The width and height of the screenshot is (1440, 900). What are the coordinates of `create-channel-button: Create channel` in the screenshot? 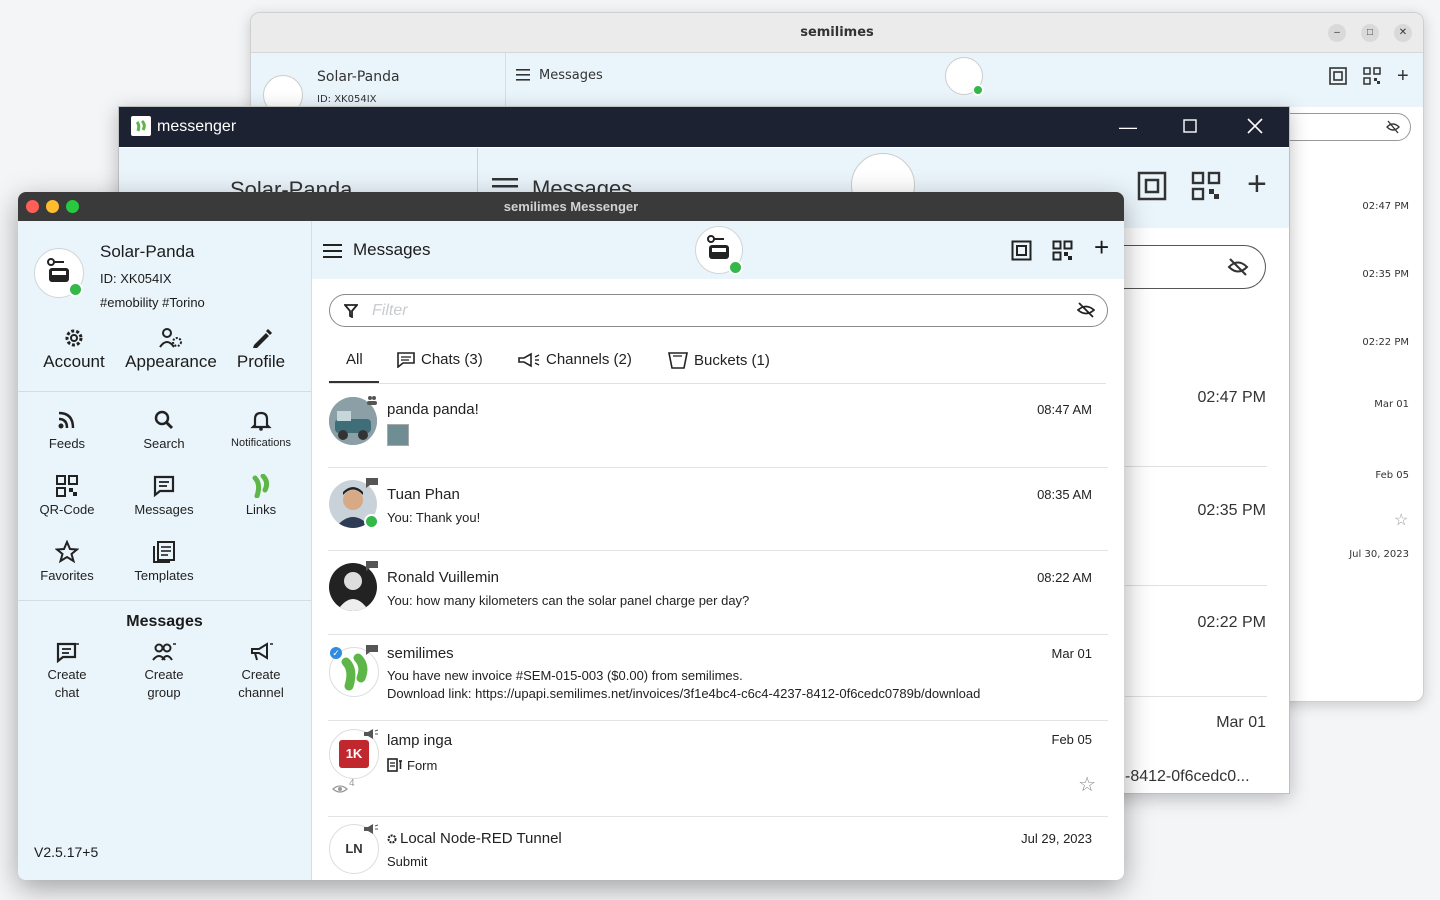 It's located at (261, 669).